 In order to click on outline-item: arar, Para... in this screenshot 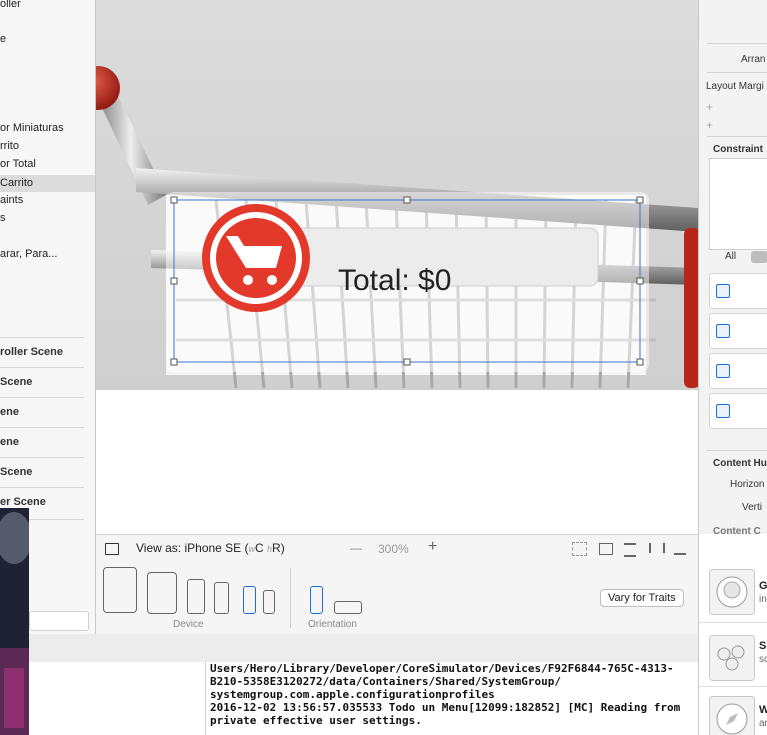, I will do `click(28, 254)`.